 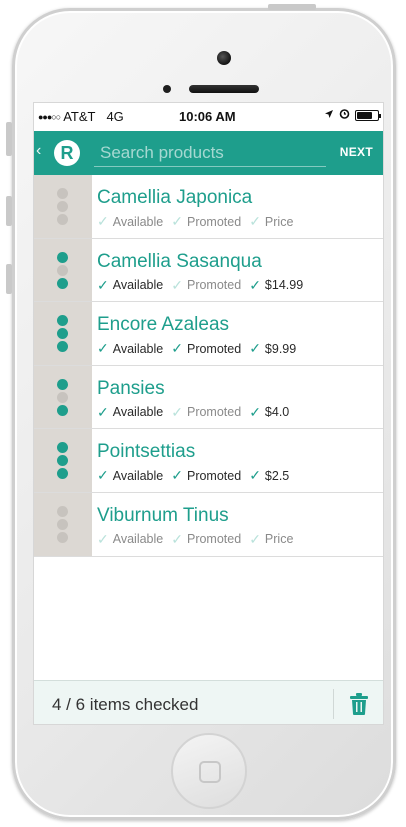 I want to click on price-toggle: ✓ $9.99, so click(x=272, y=348).